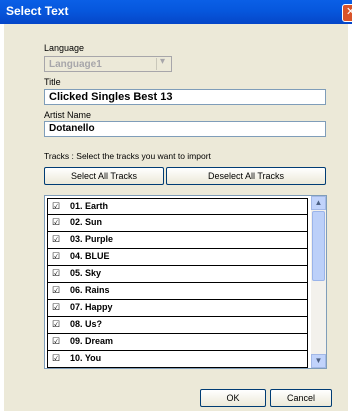 Image resolution: width=352 pixels, height=411 pixels. What do you see at coordinates (89, 206) in the screenshot?
I see `track-label: 01. Earth` at bounding box center [89, 206].